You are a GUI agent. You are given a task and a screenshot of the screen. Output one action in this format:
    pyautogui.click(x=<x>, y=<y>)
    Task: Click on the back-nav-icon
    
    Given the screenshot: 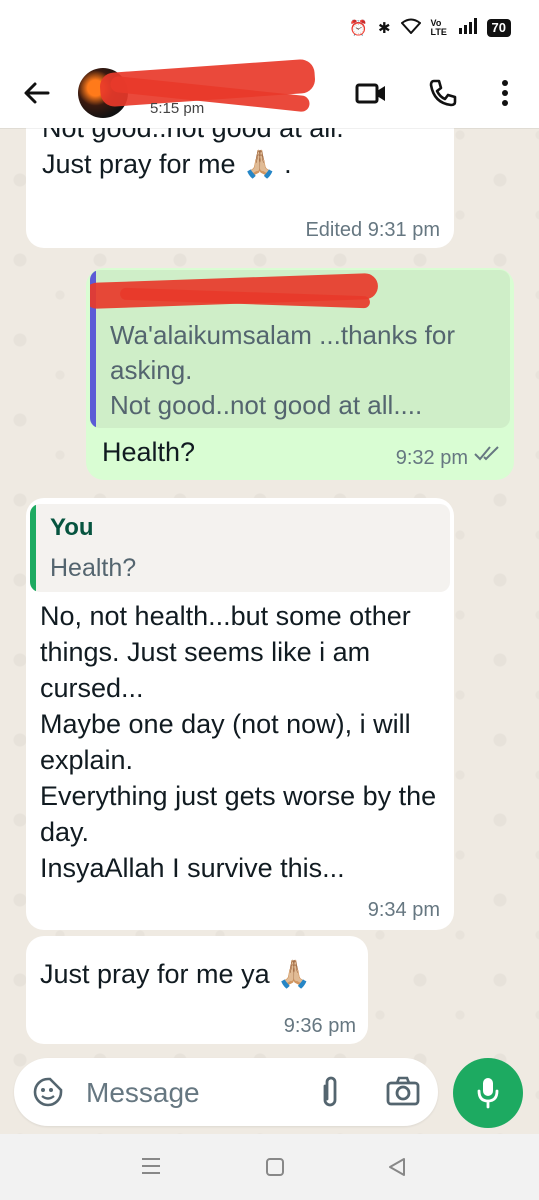 What is the action you would take?
    pyautogui.click(x=397, y=1169)
    